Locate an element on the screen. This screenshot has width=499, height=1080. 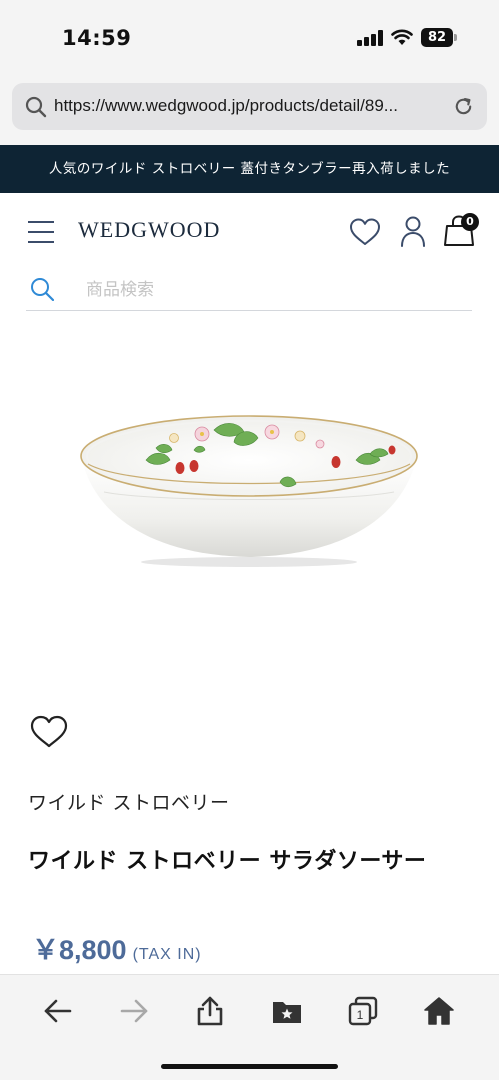
wishlist-heart-icon is located at coordinates (365, 232).